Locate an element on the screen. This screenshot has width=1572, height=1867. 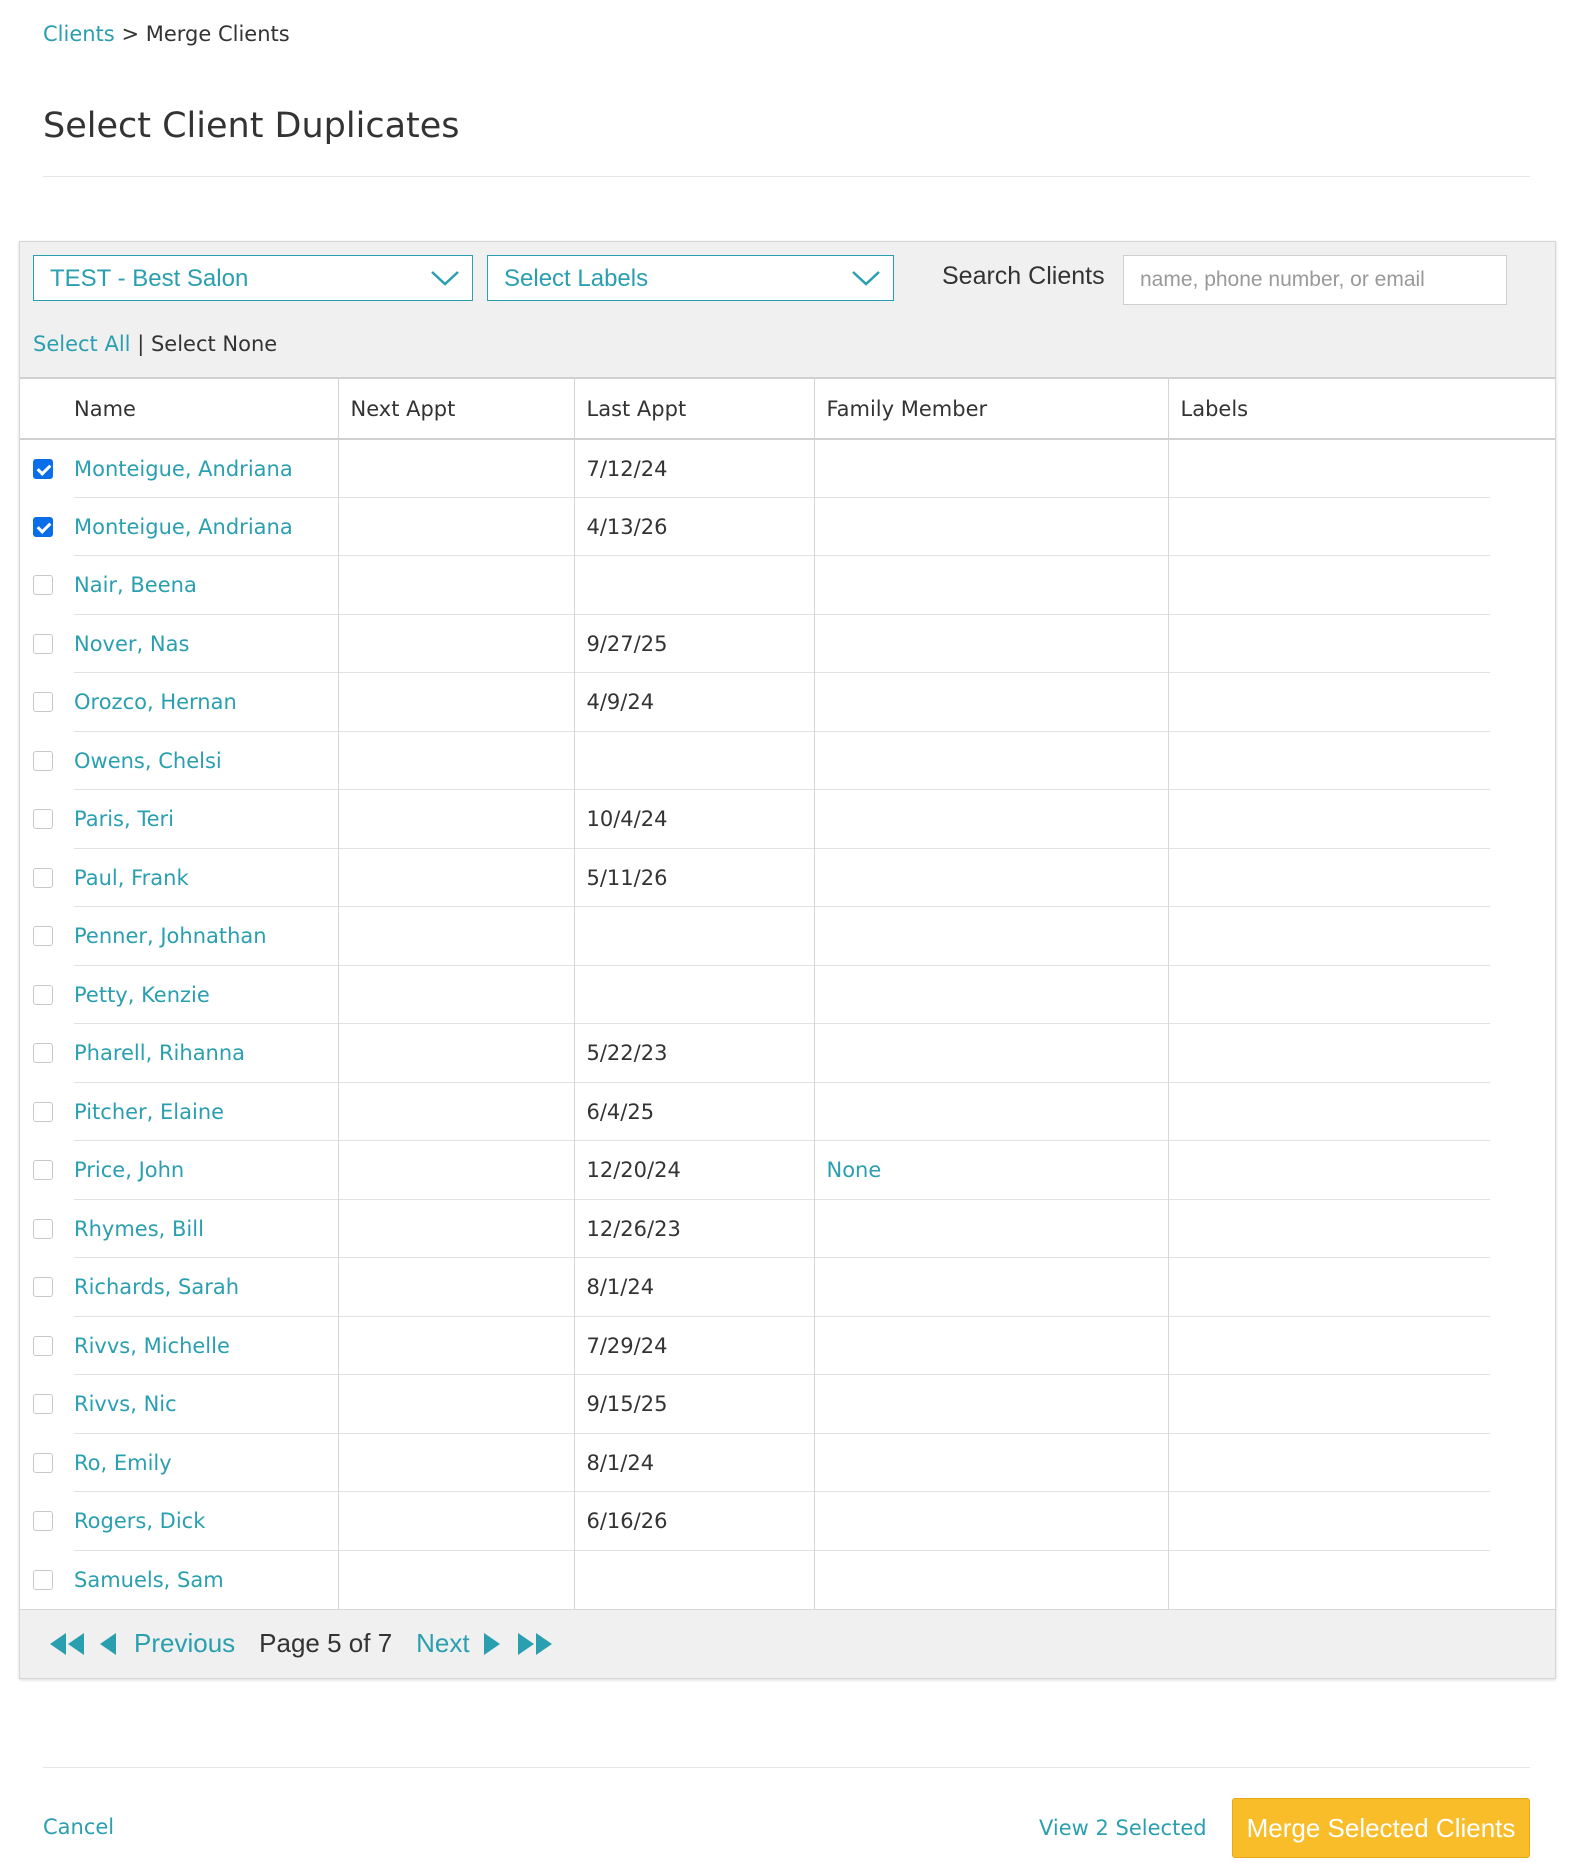
client-name-link: Orozco, Hernan is located at coordinates (155, 702).